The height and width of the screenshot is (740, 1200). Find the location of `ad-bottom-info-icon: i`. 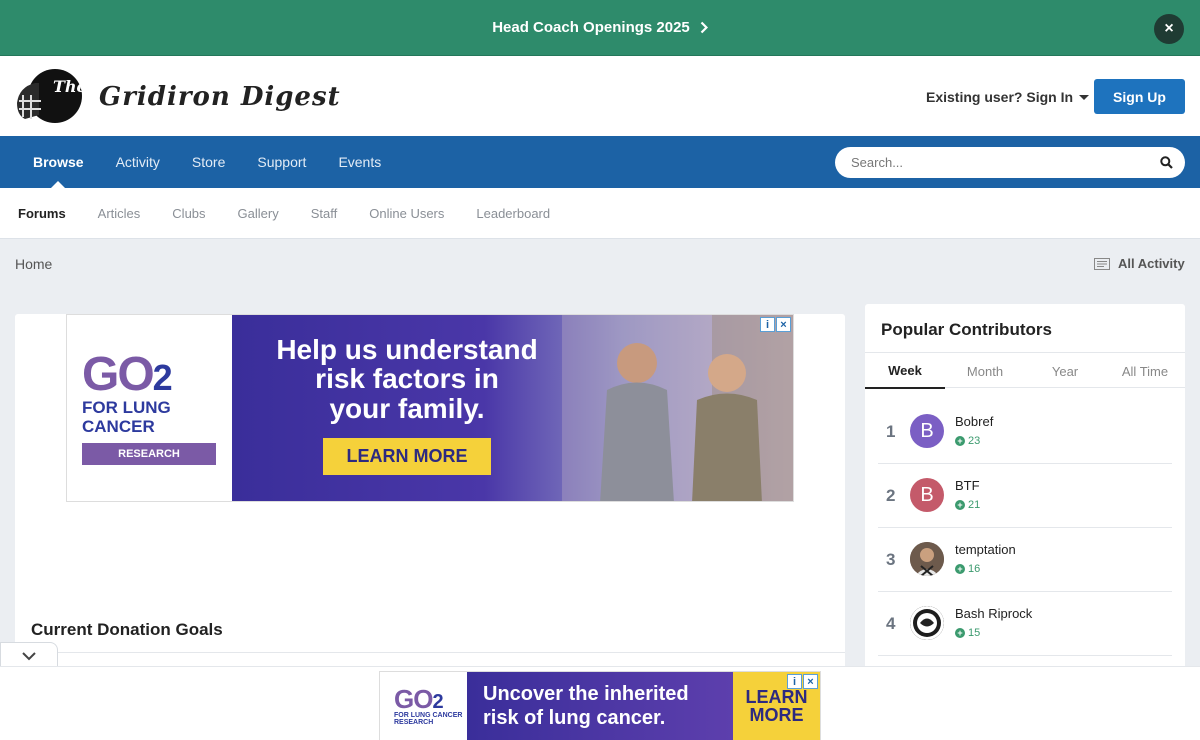

ad-bottom-info-icon: i is located at coordinates (794, 681).